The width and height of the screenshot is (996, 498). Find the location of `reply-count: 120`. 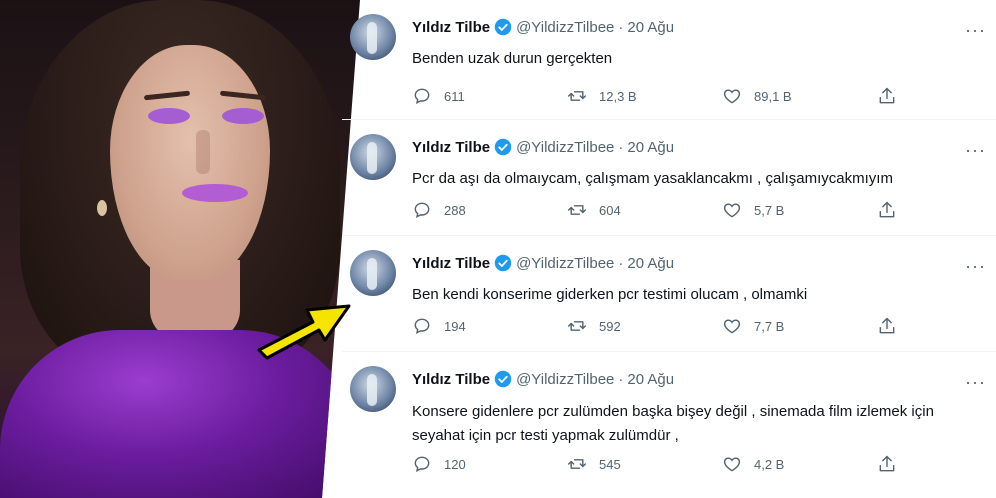

reply-count: 120 is located at coordinates (455, 464).